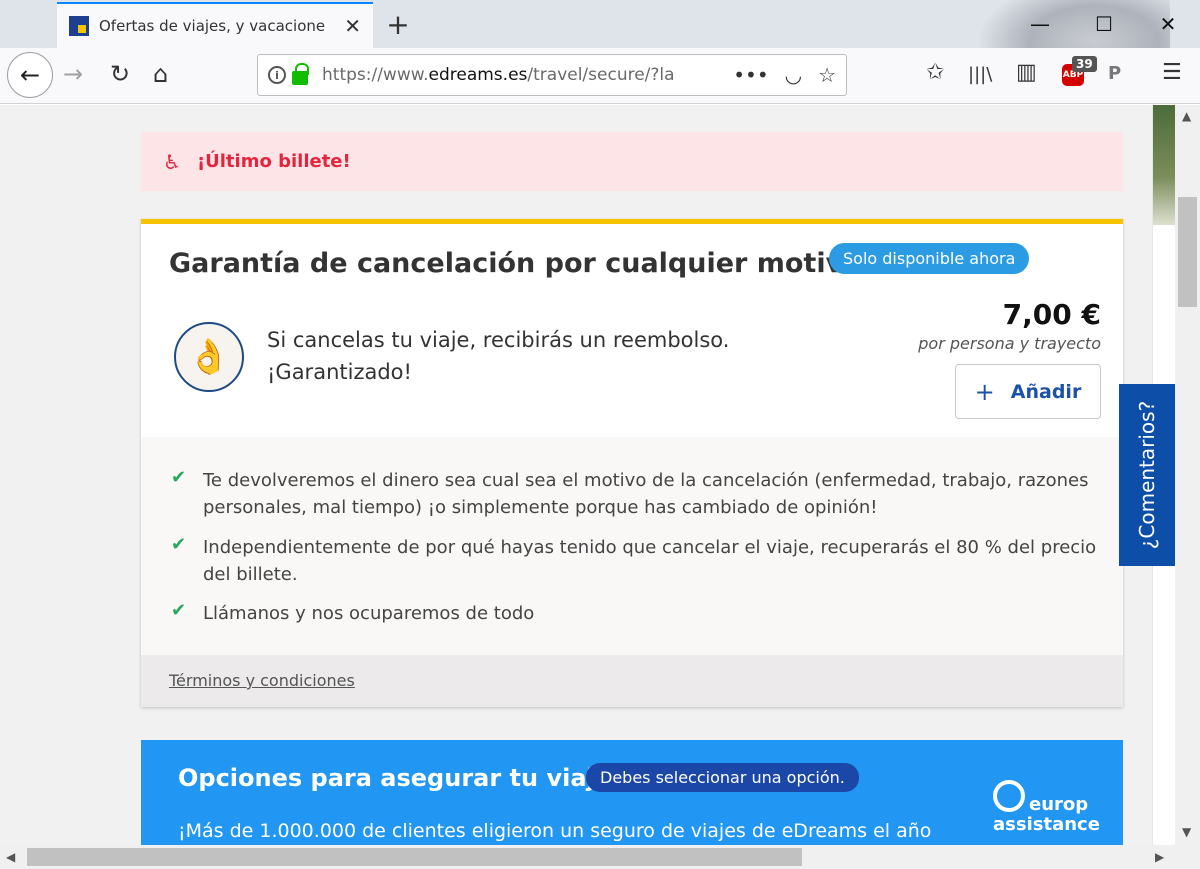 Image resolution: width=1200 pixels, height=869 pixels. Describe the element at coordinates (1168, 24) in the screenshot. I see `close-window-button: ✕` at that location.